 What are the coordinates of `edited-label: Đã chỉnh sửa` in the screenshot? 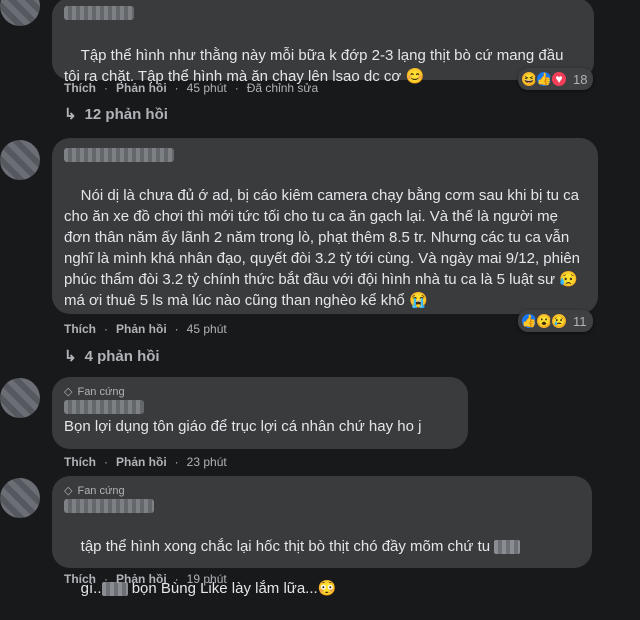 It's located at (282, 88).